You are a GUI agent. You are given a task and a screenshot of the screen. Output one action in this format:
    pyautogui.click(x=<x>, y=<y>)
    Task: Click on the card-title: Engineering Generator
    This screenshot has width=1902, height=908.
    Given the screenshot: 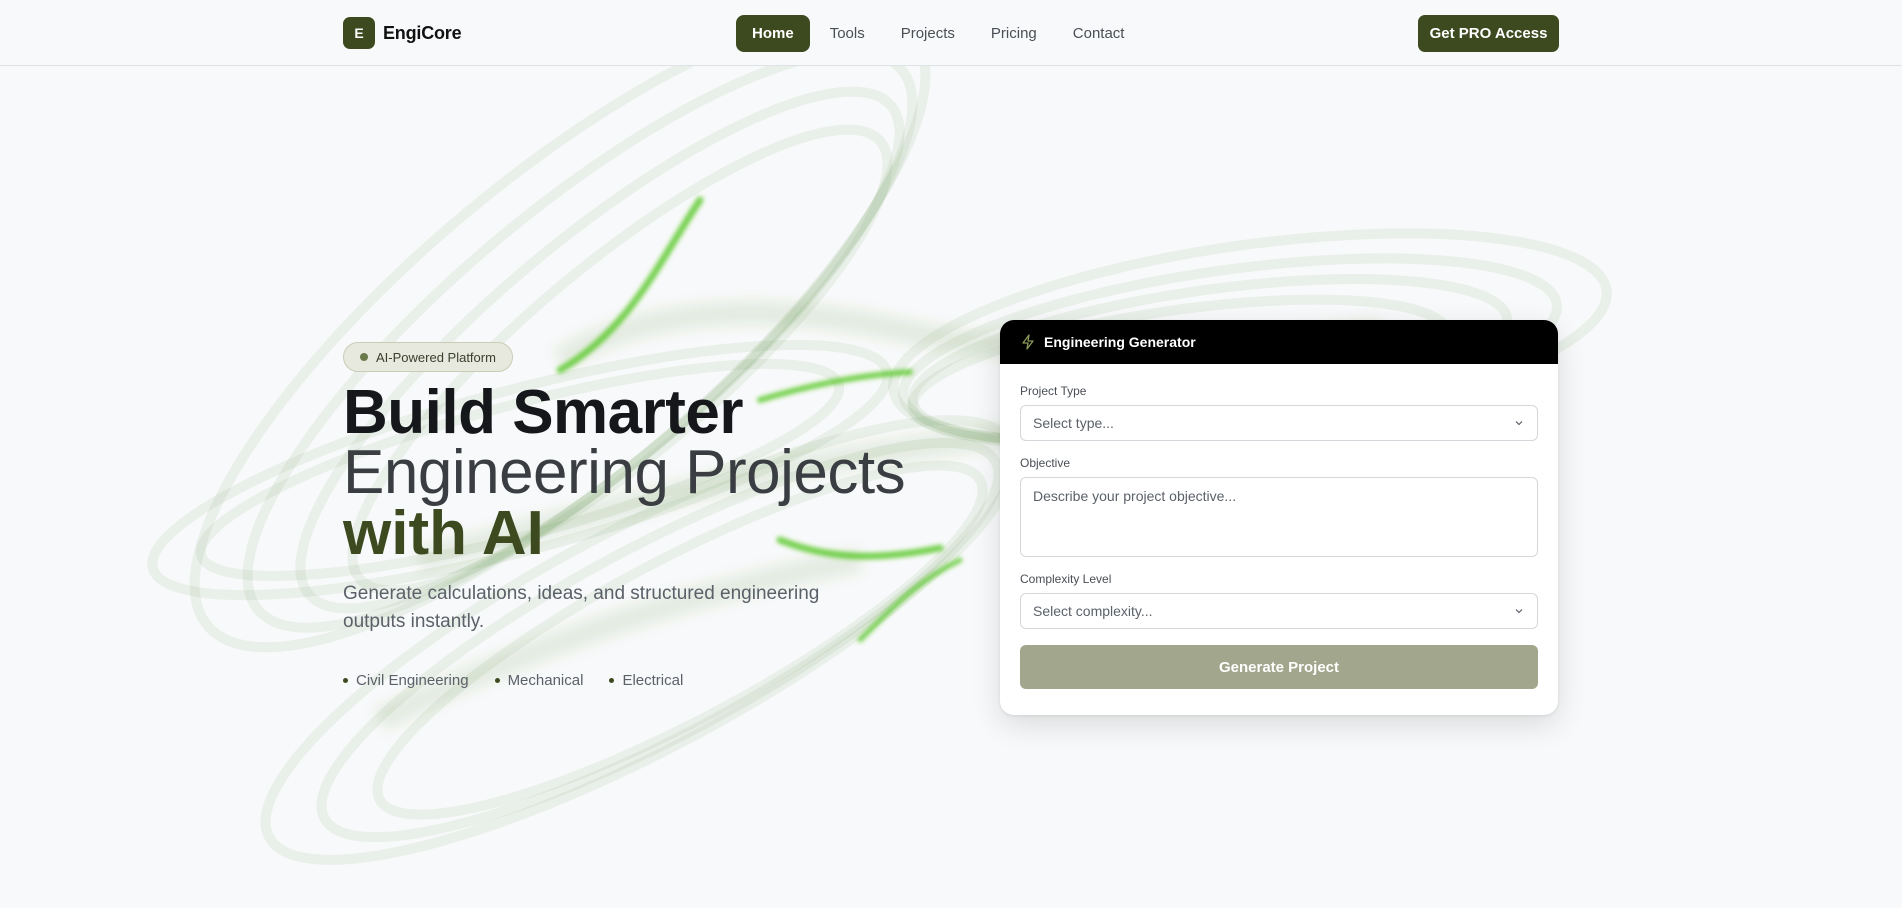 What is the action you would take?
    pyautogui.click(x=1120, y=342)
    